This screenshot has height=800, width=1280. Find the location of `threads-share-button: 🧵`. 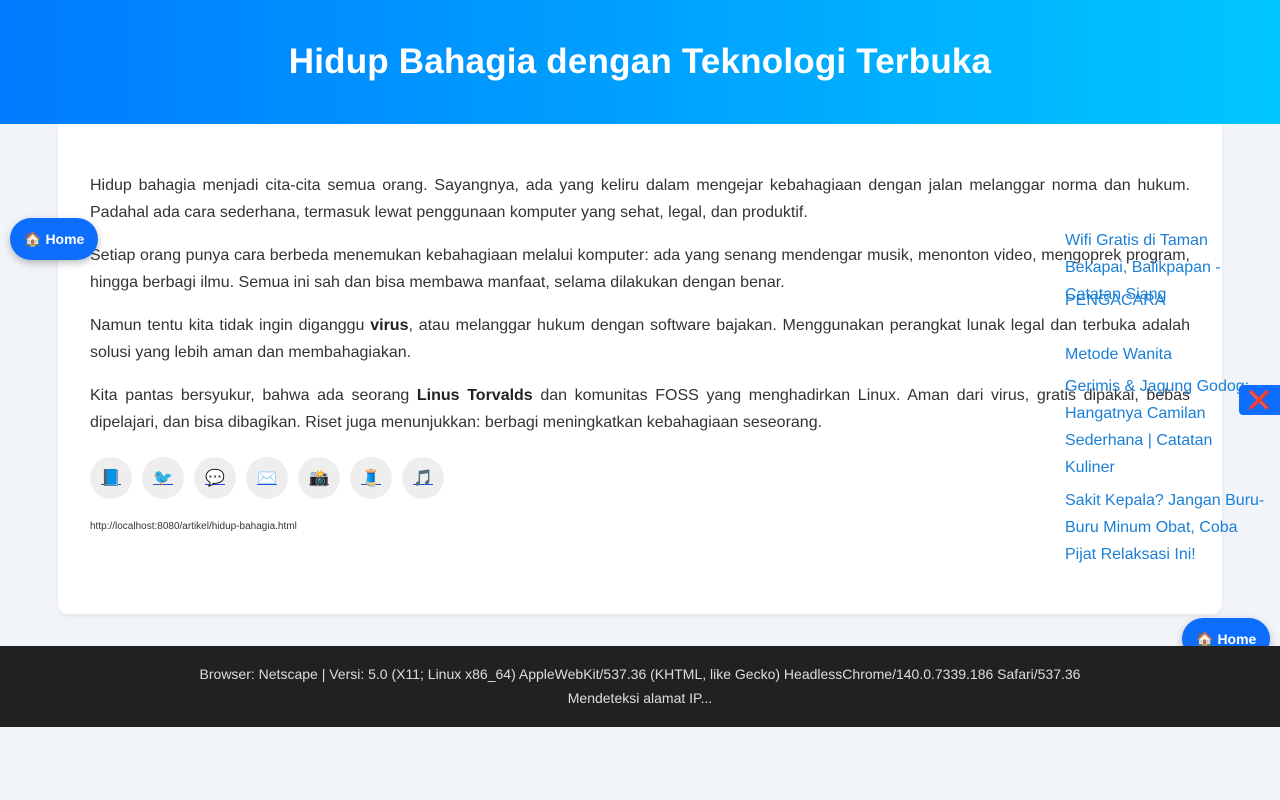

threads-share-button: 🧵 is located at coordinates (371, 478).